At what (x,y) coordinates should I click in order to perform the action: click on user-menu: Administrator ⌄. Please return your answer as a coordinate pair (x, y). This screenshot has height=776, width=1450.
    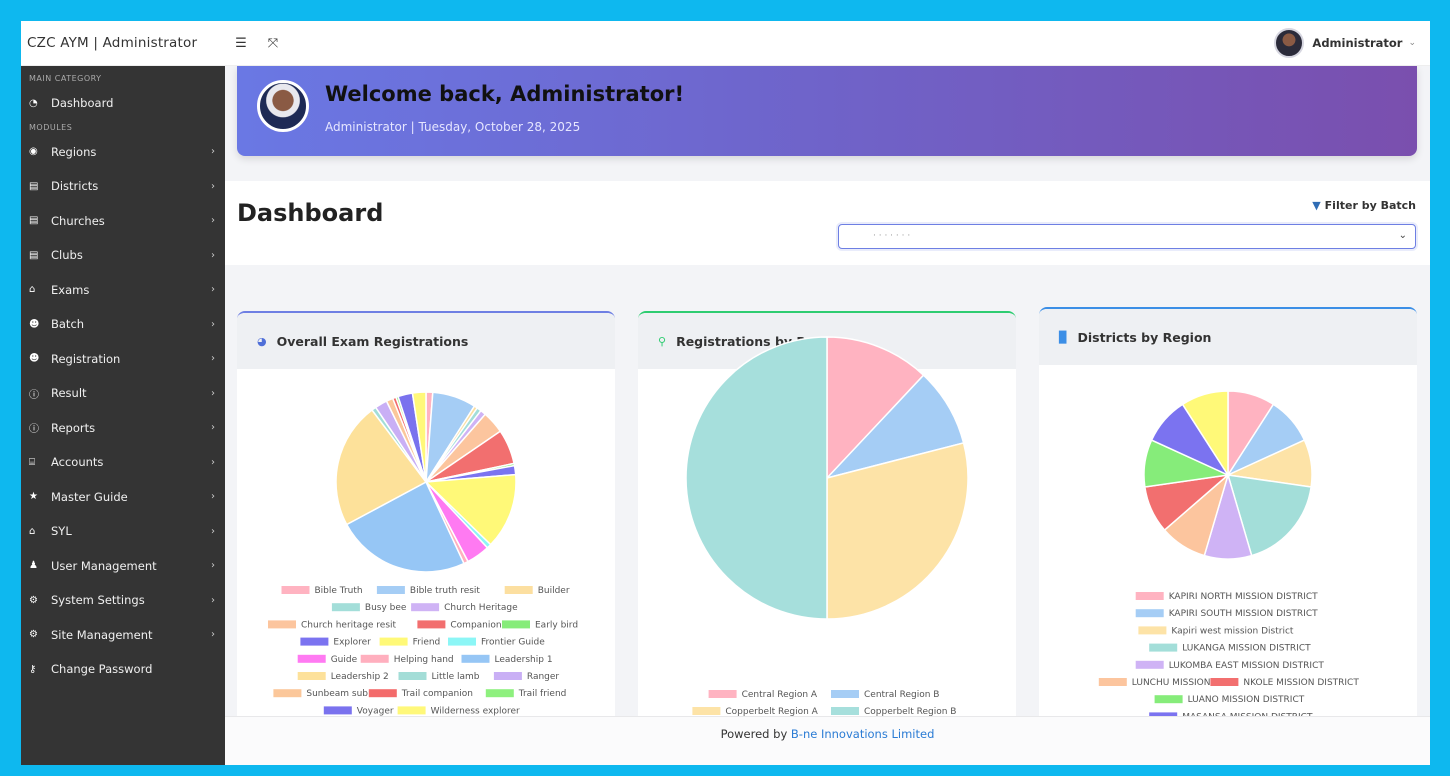
    Looking at the image, I should click on (1345, 43).